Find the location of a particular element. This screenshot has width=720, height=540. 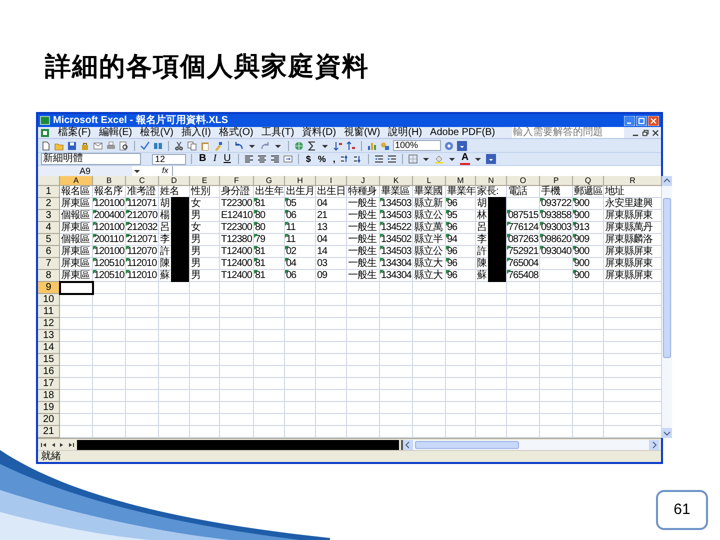

menu-item: 工具(T) is located at coordinates (277, 132).